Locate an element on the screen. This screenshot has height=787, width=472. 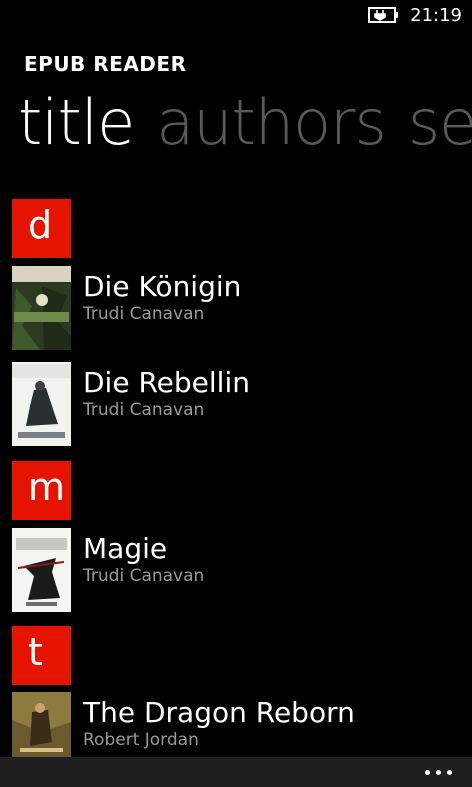
book-title: Die Rebellin is located at coordinates (166, 382).